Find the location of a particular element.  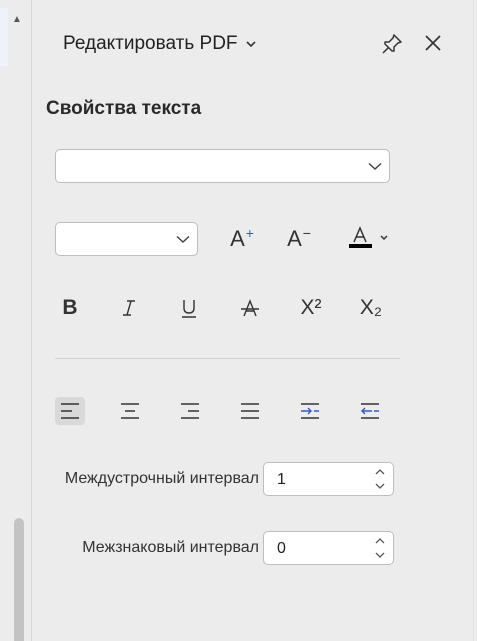

left-gutter: ▲ is located at coordinates (16, 320).